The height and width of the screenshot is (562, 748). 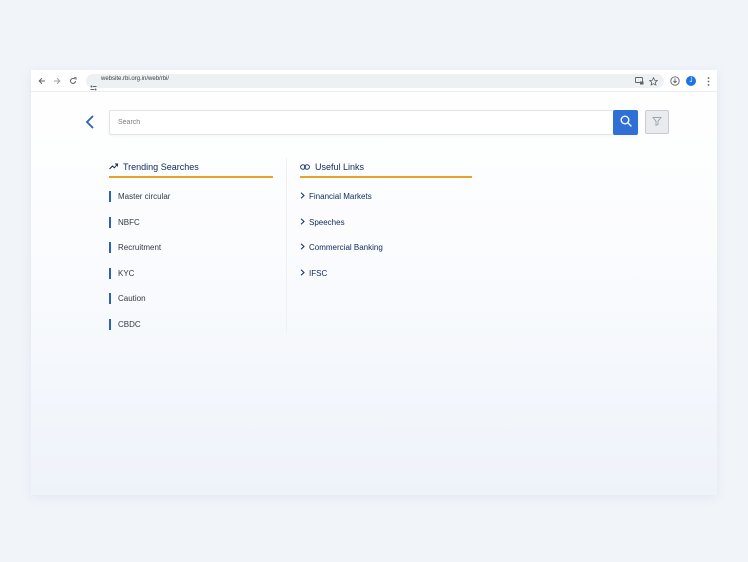 What do you see at coordinates (386, 196) in the screenshot?
I see `useful-link-financial-markets: Financial Markets` at bounding box center [386, 196].